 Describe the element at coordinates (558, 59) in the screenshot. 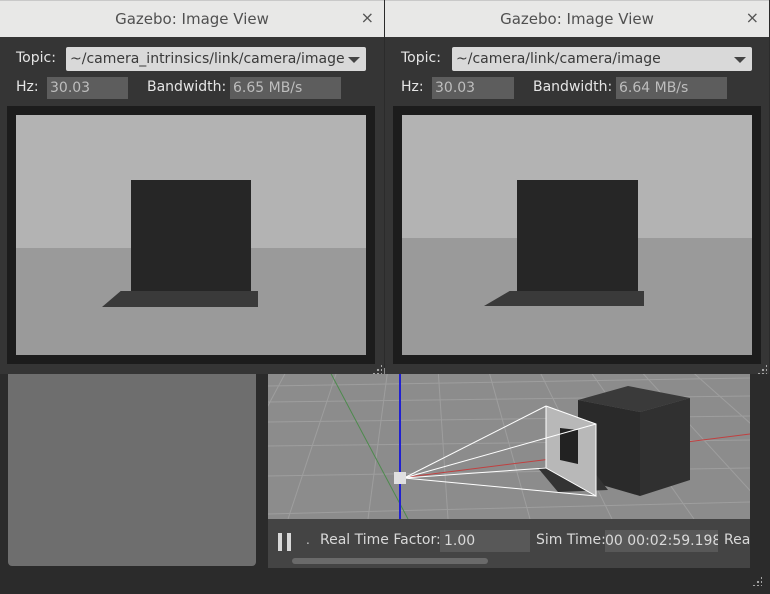

I see `topic-value: ~/camera/link/camera/image` at that location.